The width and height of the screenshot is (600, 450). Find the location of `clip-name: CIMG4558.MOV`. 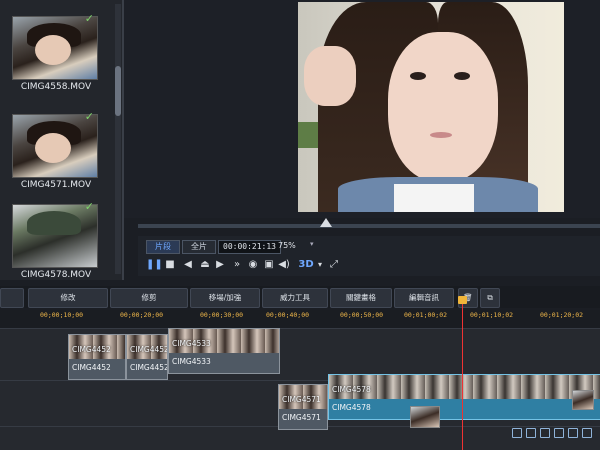

clip-name: CIMG4558.MOV is located at coordinates (56, 87).